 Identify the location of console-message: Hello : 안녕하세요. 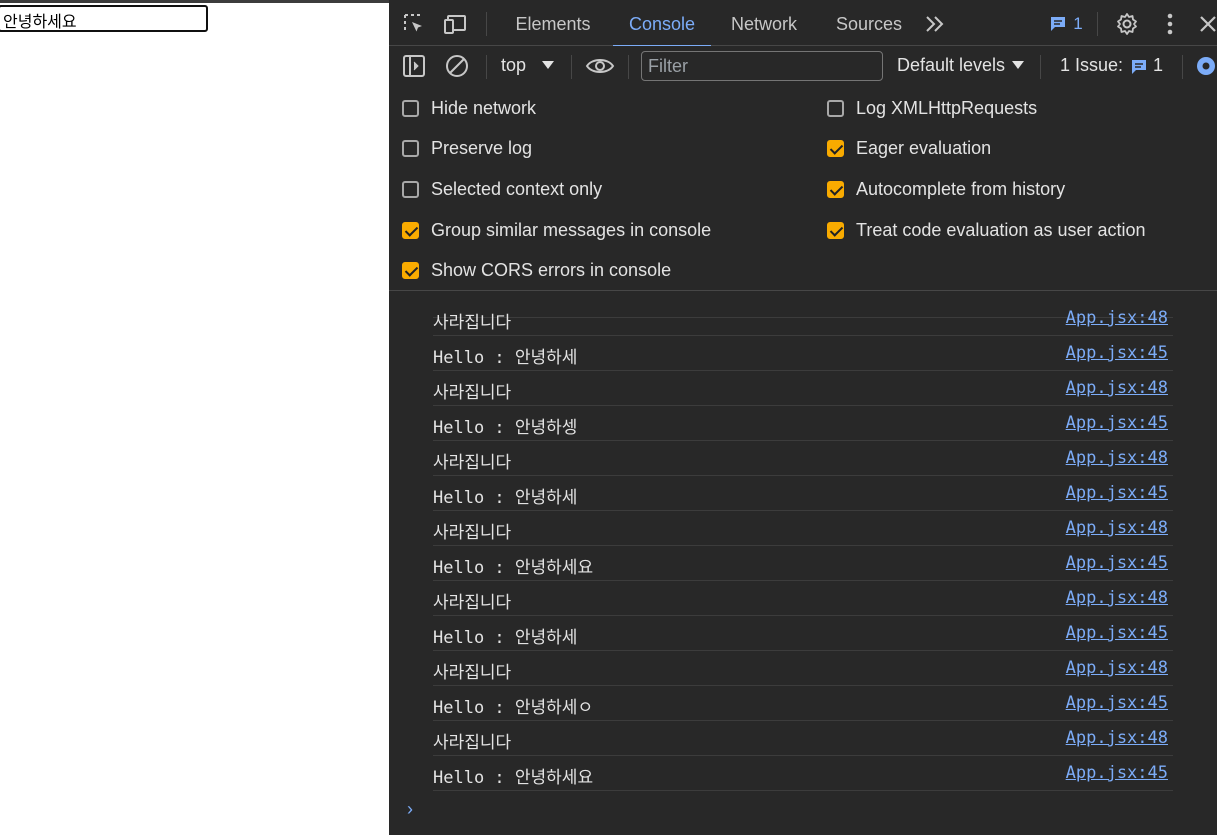
(513, 778).